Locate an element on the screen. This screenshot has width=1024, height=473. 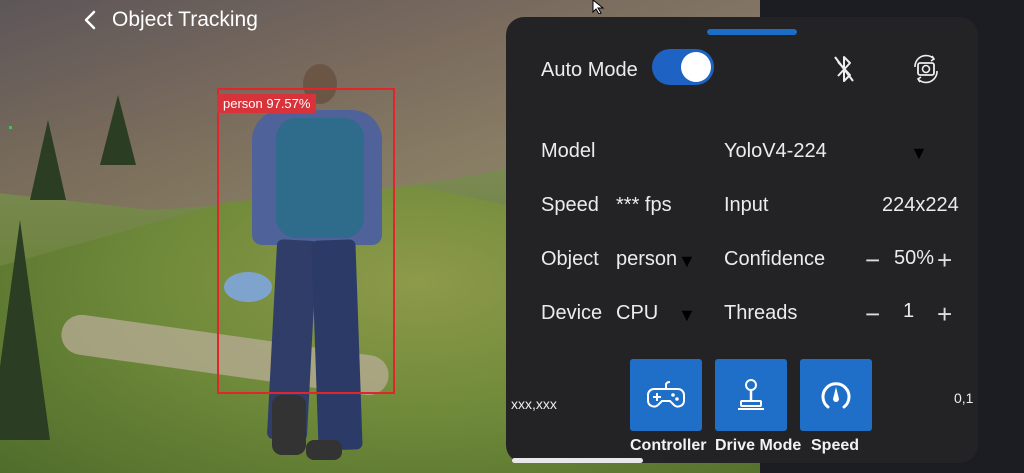
model-label: Model is located at coordinates (568, 151).